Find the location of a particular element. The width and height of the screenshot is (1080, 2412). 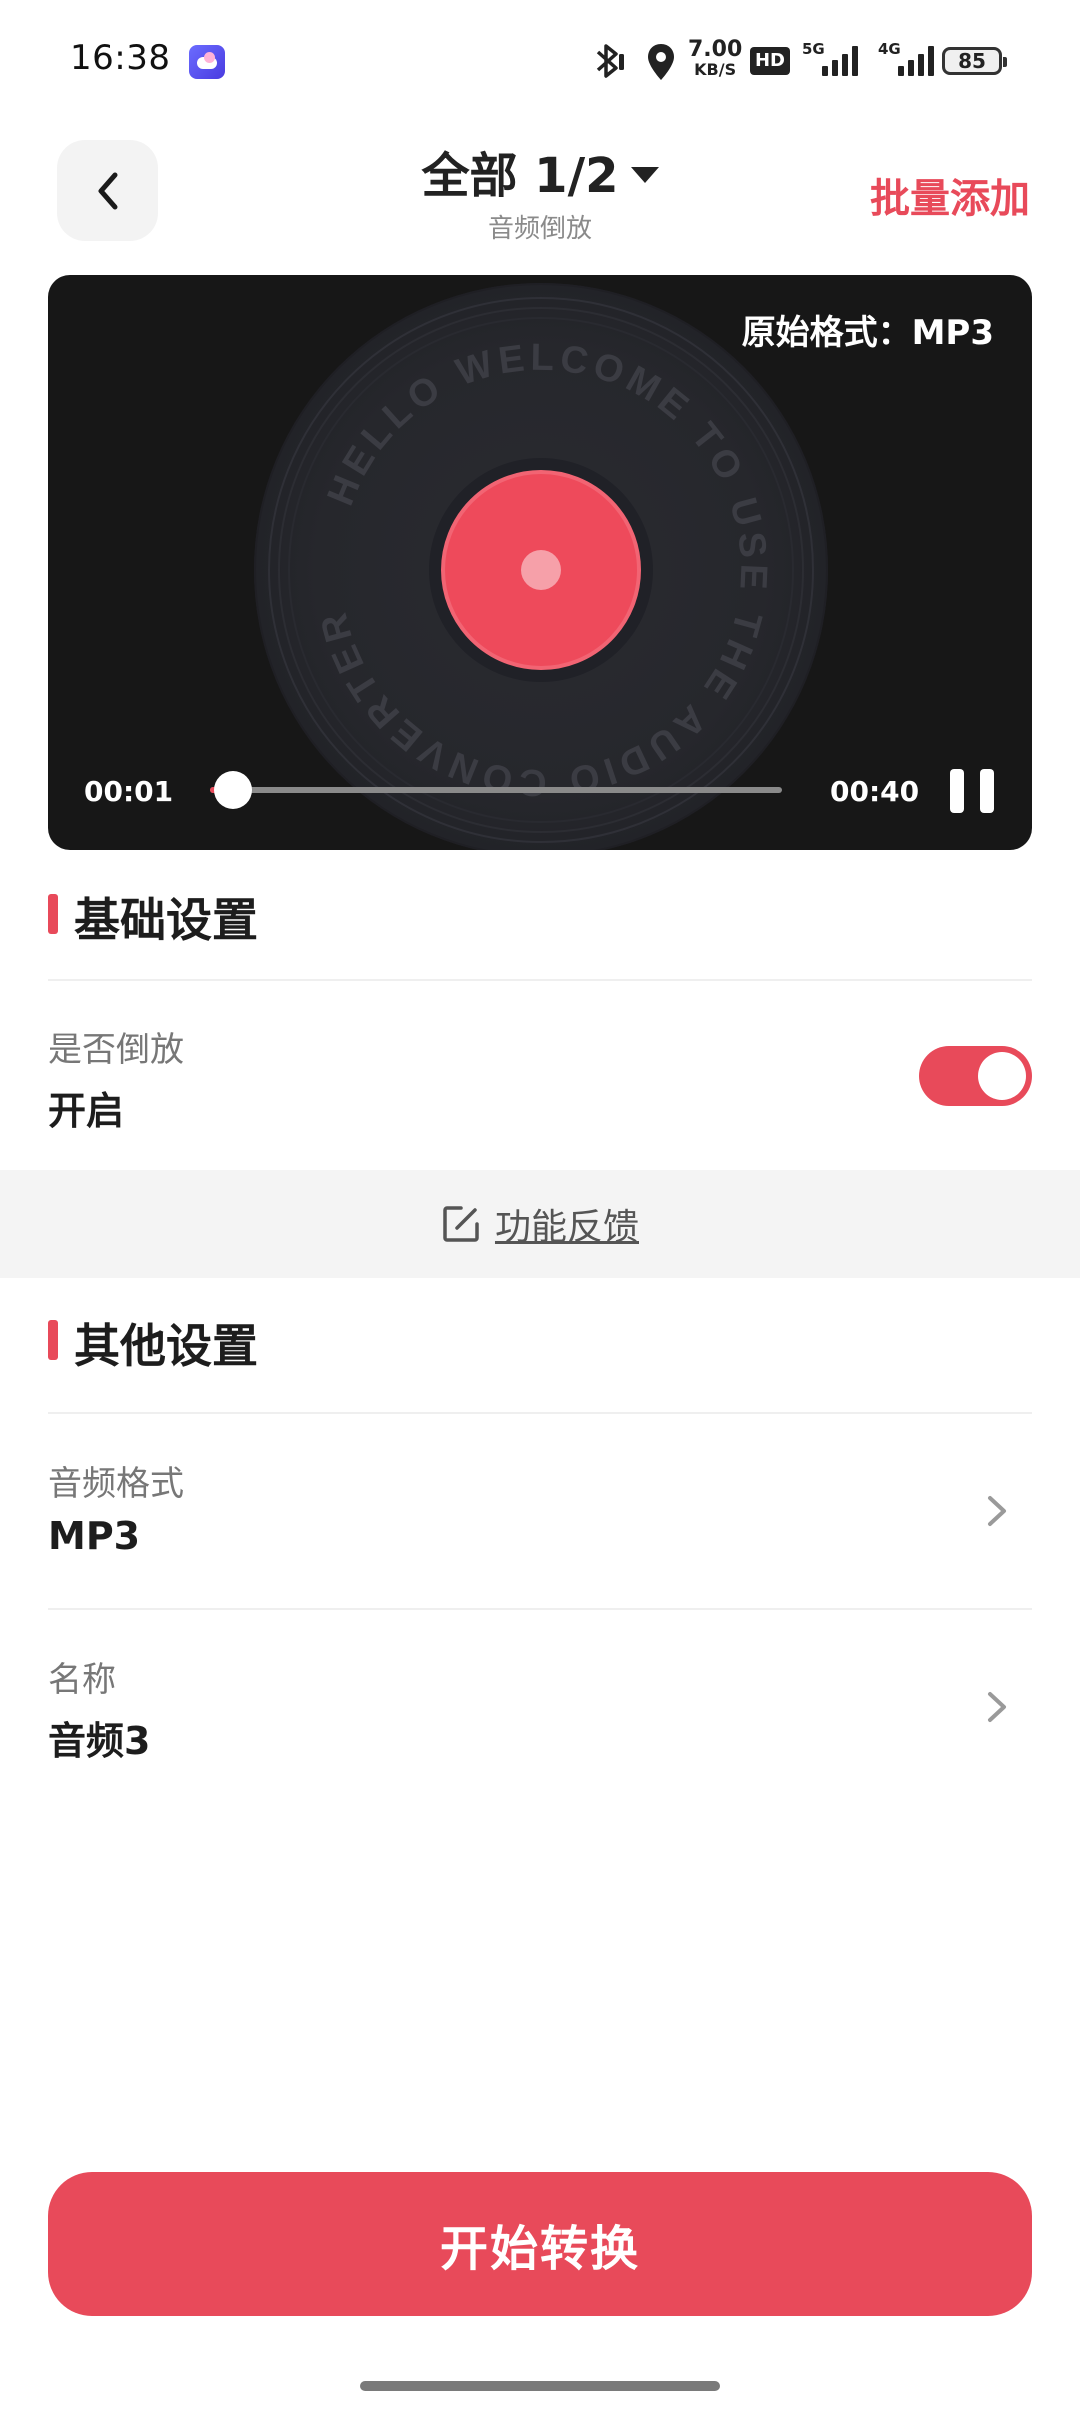

section-title-other: 其他设置 is located at coordinates (153, 1343).